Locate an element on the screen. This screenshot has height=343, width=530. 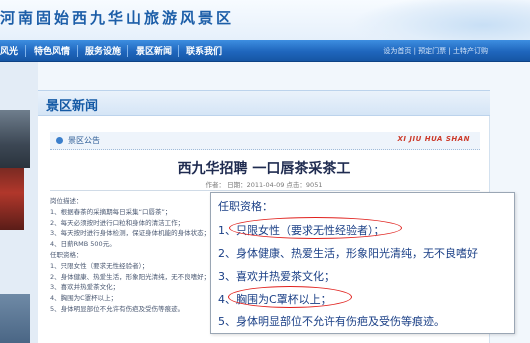
nav-item-news: 景区新闻 is located at coordinates (154, 50).